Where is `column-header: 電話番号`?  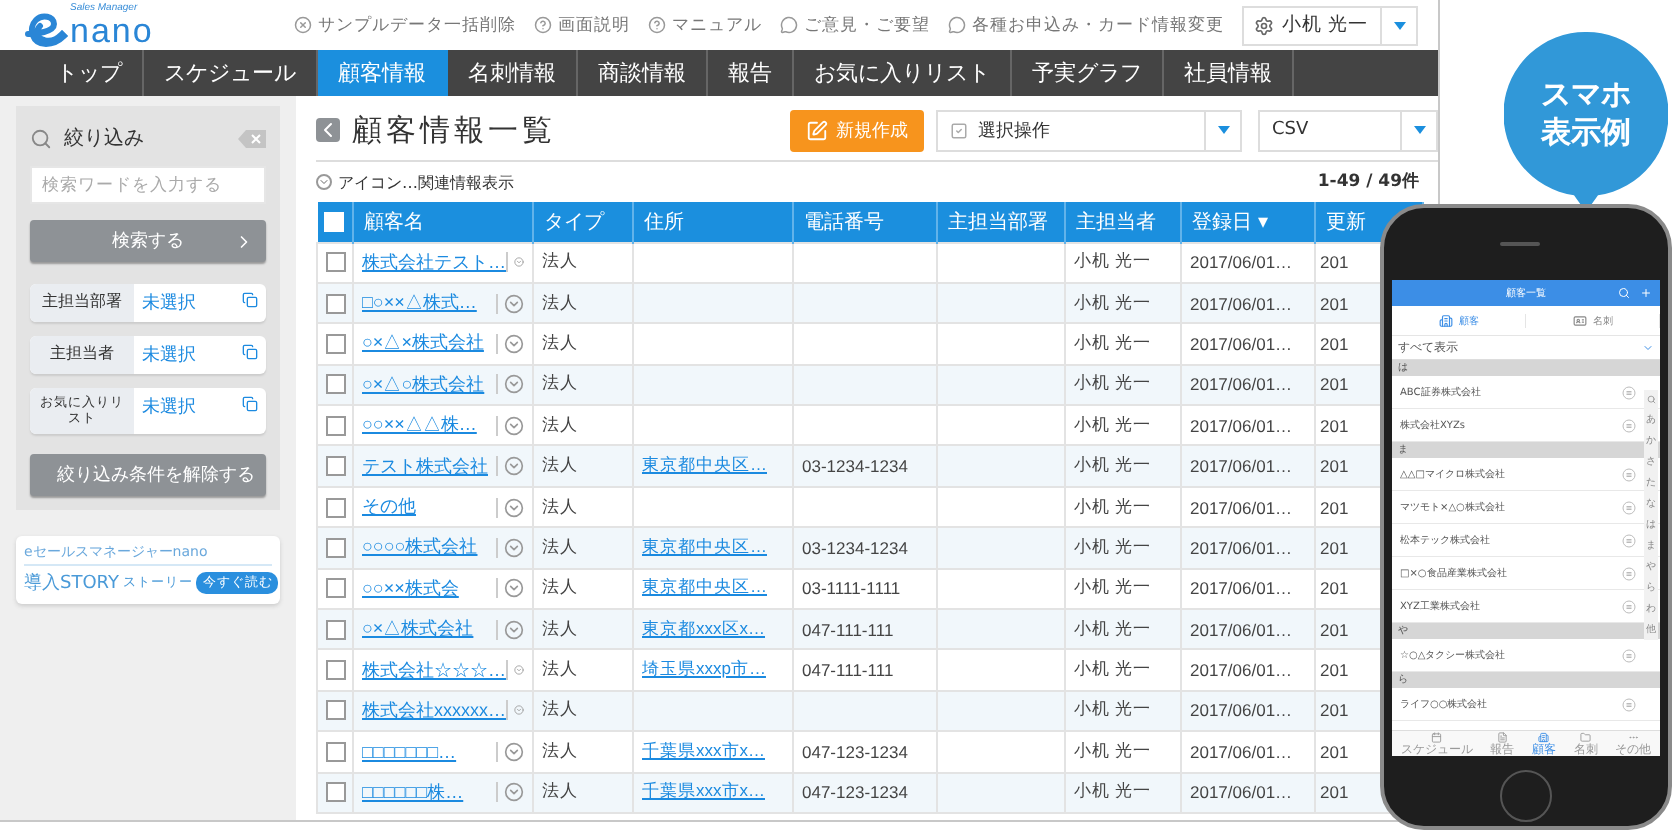 column-header: 電話番号 is located at coordinates (865, 222).